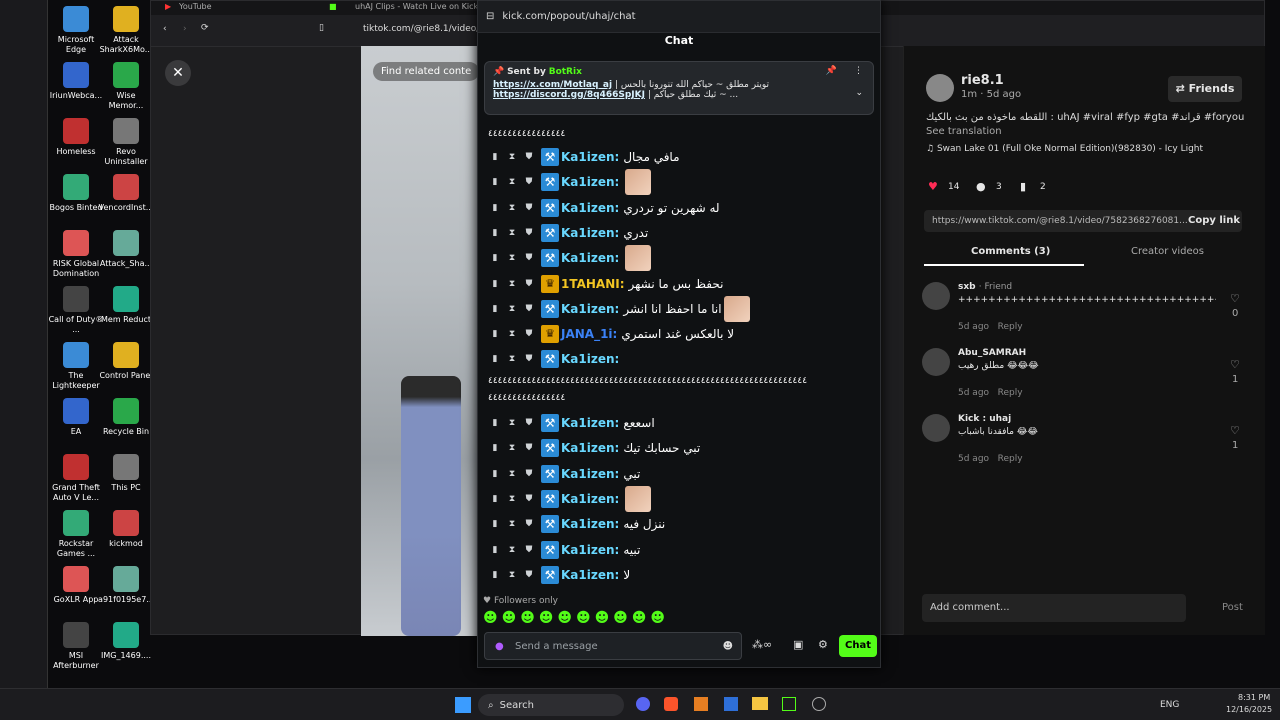 The height and width of the screenshot is (720, 1280). Describe the element at coordinates (595, 448) in the screenshot. I see `chat-message: ▮ ⧗ ⛊ ⚒ Ka1izen: تبي حسابك تيك` at that location.